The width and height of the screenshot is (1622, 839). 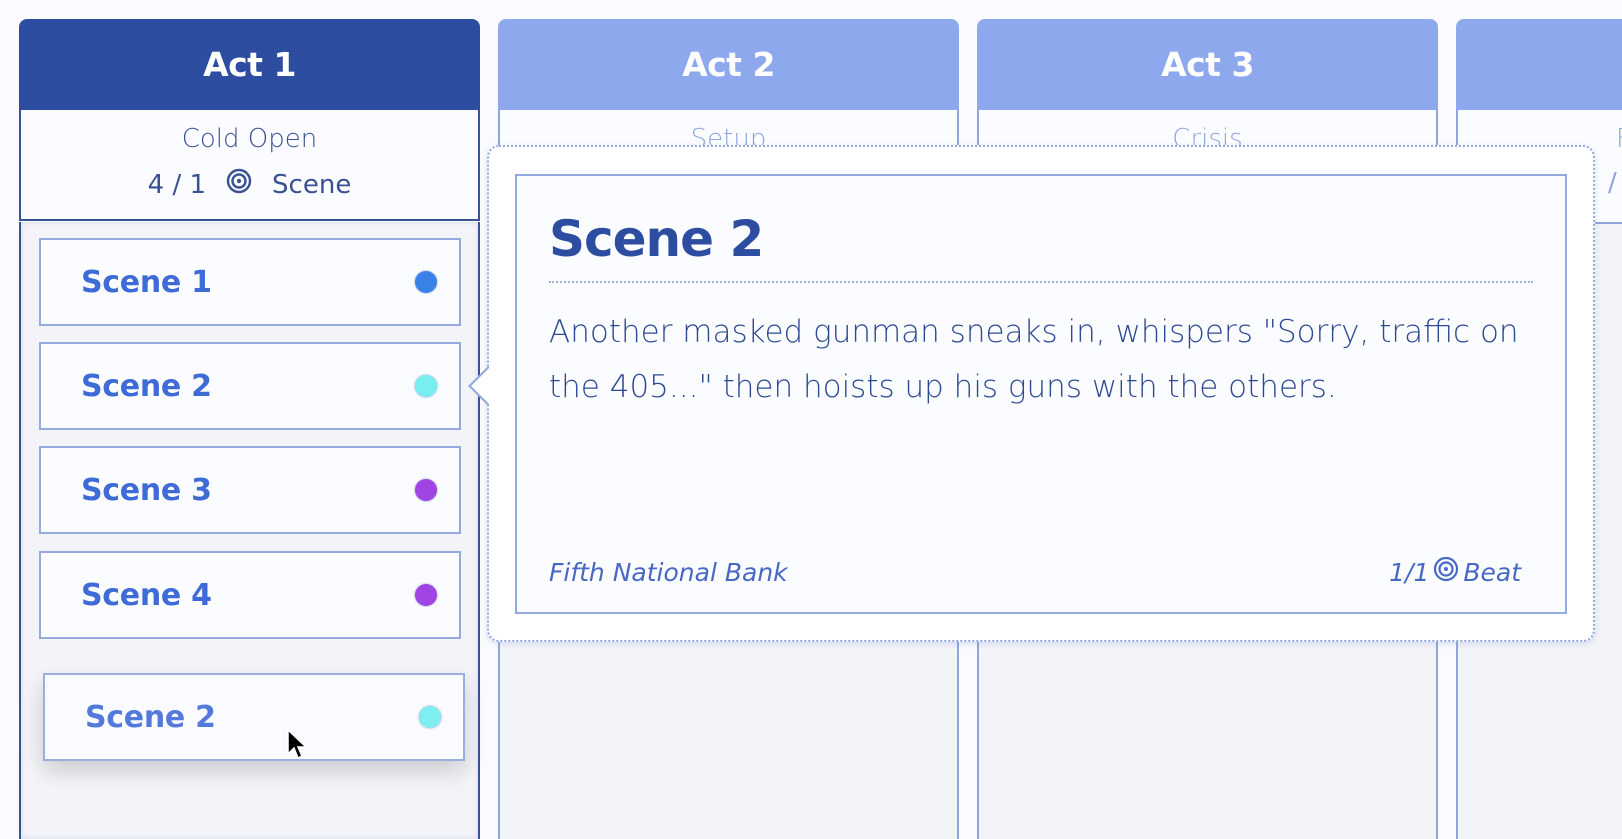 I want to click on scene-count: 4 / 1, so click(x=177, y=184).